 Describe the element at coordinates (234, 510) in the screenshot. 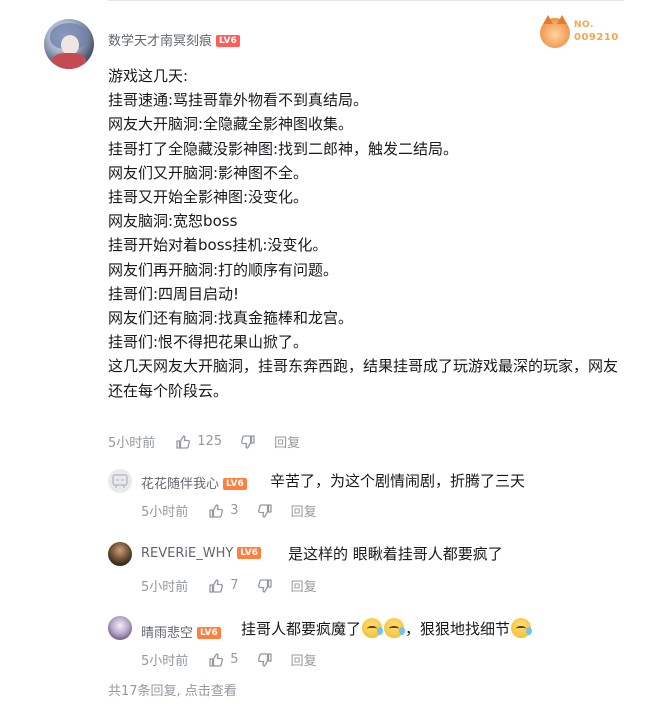

I see `like-count: 3` at that location.